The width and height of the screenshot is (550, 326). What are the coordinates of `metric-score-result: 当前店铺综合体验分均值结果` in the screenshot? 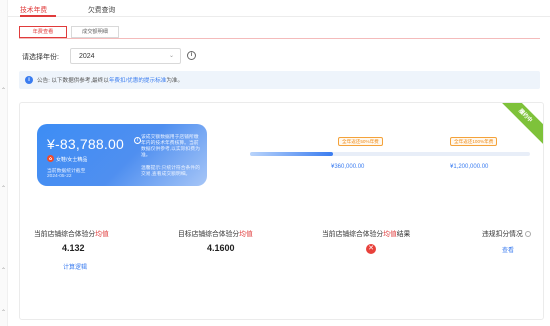 It's located at (366, 233).